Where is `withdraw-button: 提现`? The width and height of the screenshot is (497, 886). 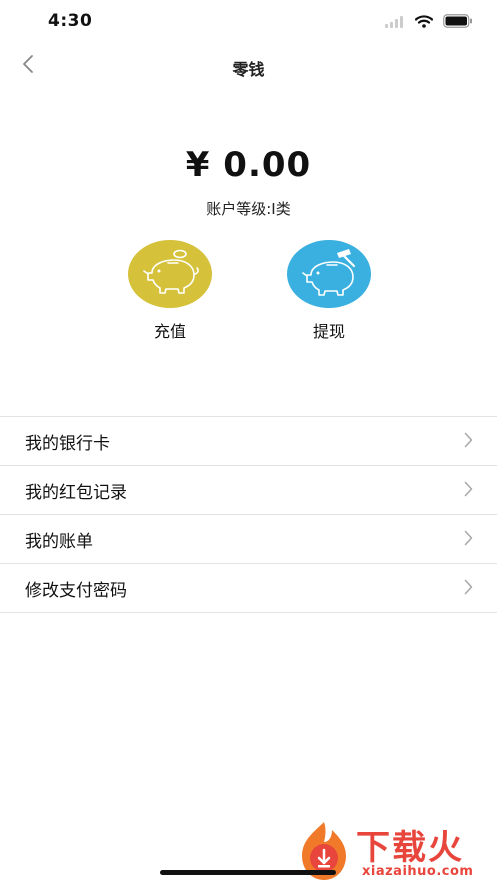
withdraw-button: 提现 is located at coordinates (329, 291).